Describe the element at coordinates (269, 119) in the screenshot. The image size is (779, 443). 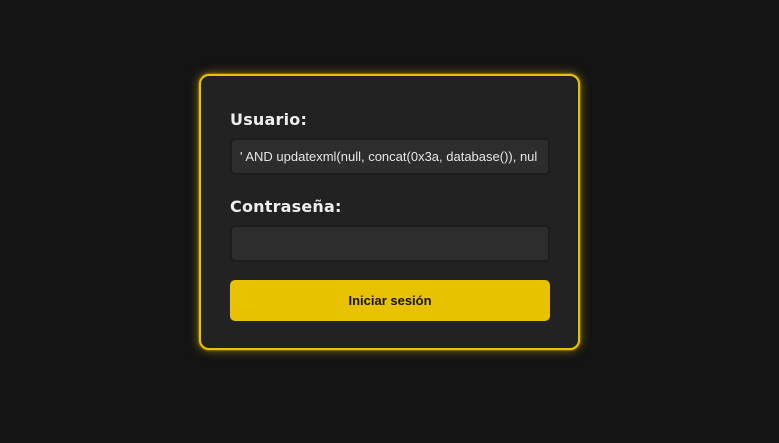
I see `username-label: Usuario:` at that location.